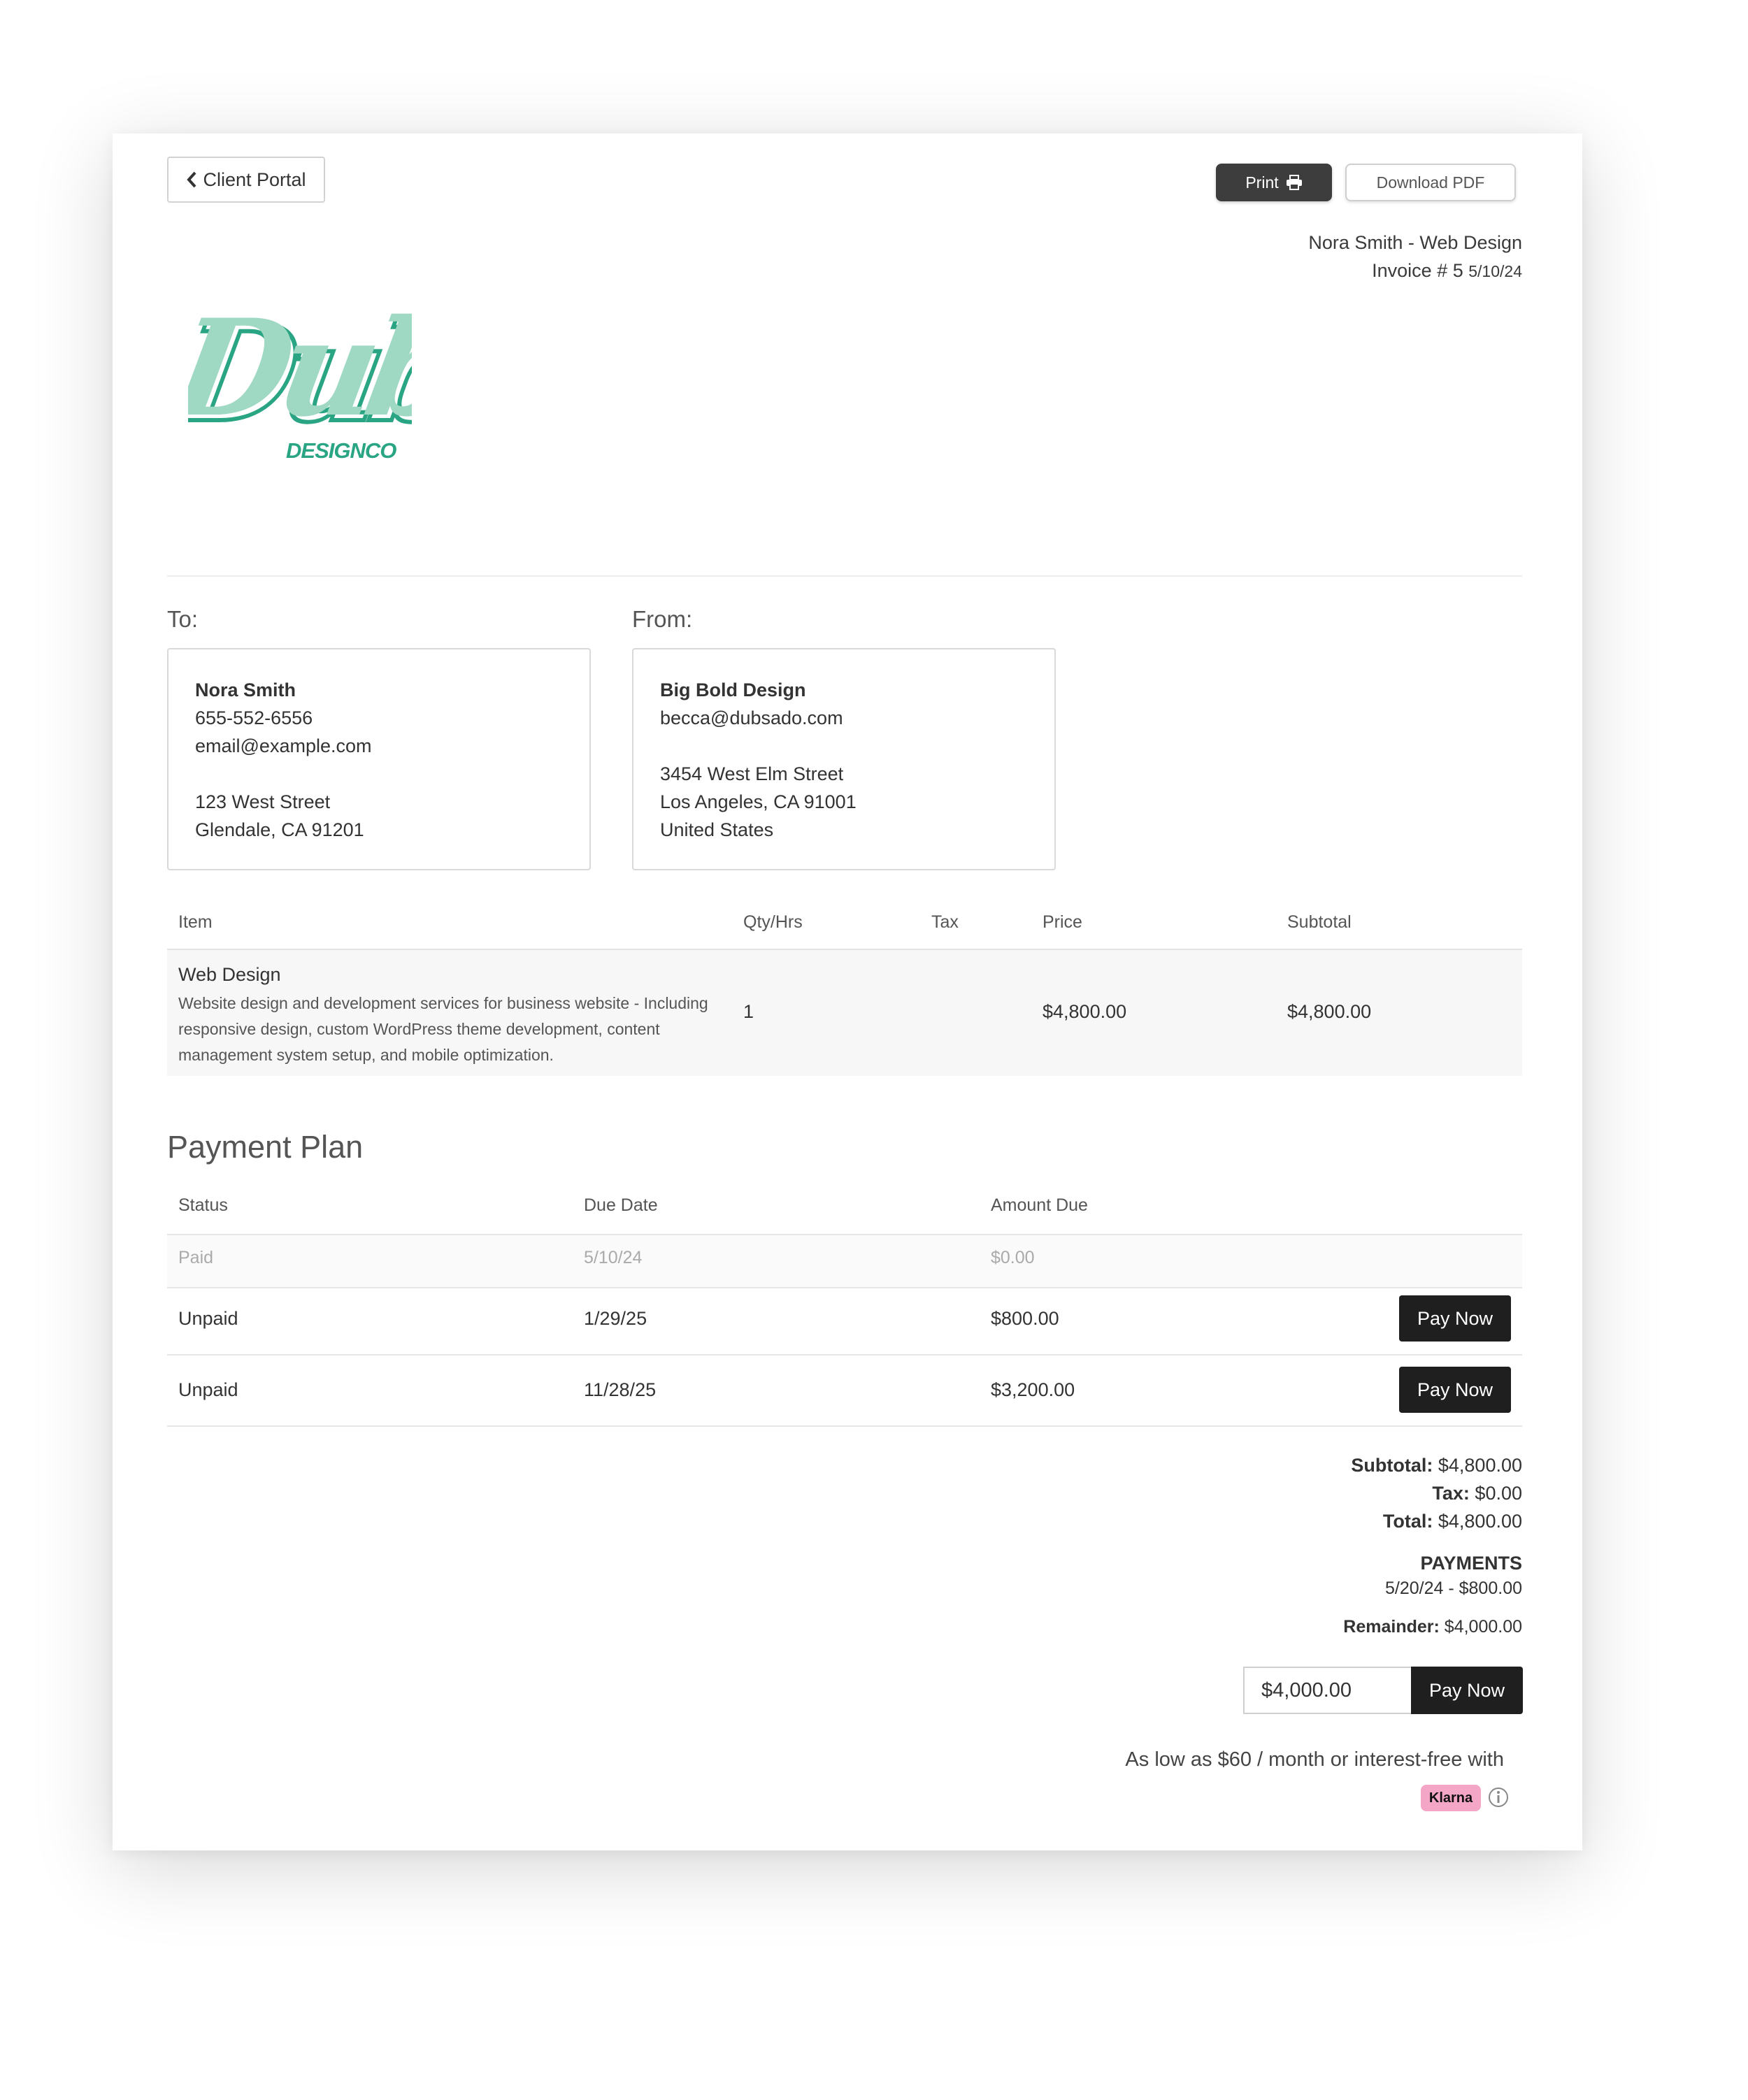 Image resolution: width=1748 pixels, height=2100 pixels. I want to click on print-button: Print, so click(1274, 182).